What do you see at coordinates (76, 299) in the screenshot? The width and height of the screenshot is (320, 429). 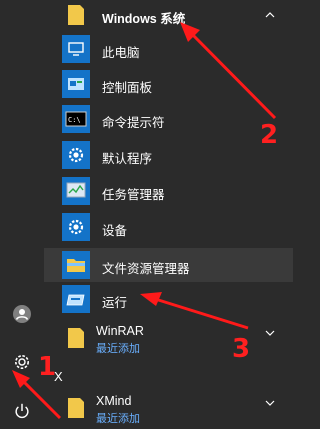 I see `run-icon` at bounding box center [76, 299].